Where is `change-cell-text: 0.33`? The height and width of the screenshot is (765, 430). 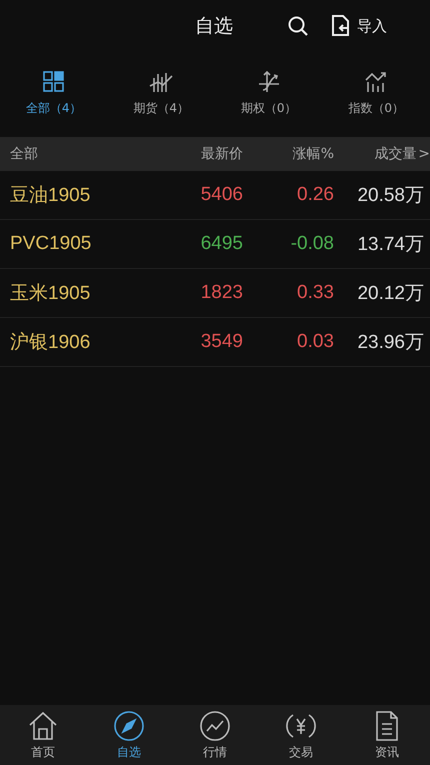 change-cell-text: 0.33 is located at coordinates (315, 293).